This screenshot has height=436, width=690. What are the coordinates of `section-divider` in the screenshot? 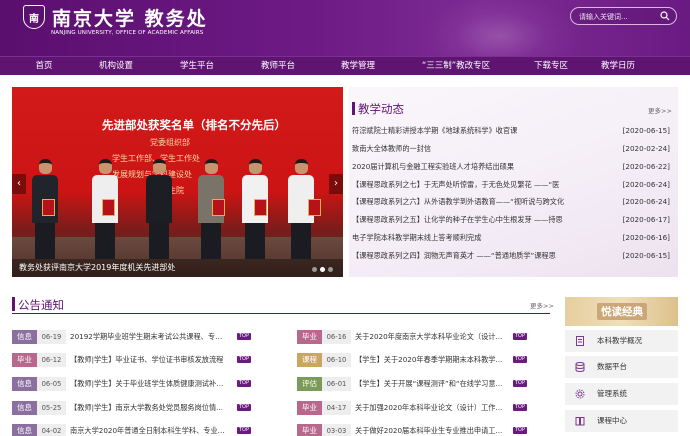 It's located at (281, 313).